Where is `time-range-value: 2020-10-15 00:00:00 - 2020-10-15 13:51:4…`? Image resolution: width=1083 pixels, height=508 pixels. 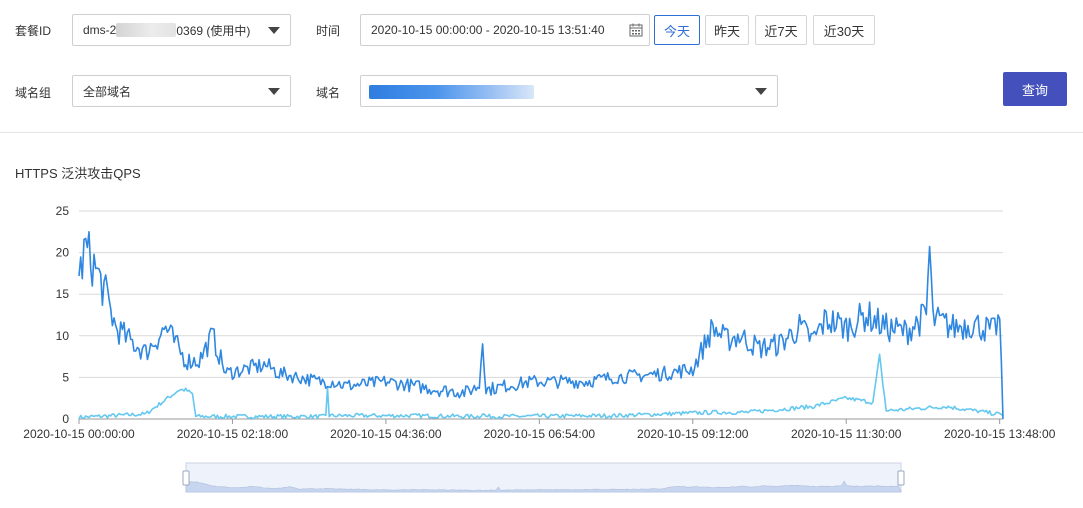 time-range-value: 2020-10-15 00:00:00 - 2020-10-15 13:51:4… is located at coordinates (488, 30).